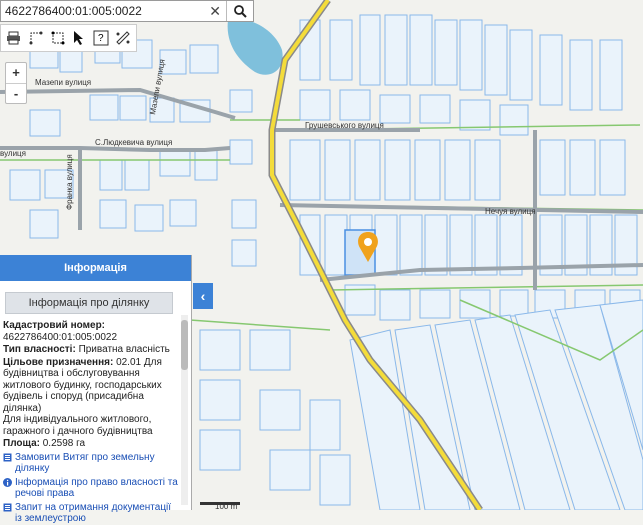 This screenshot has width=643, height=525. Describe the element at coordinates (14, 38) in the screenshot. I see `print-icon` at that location.